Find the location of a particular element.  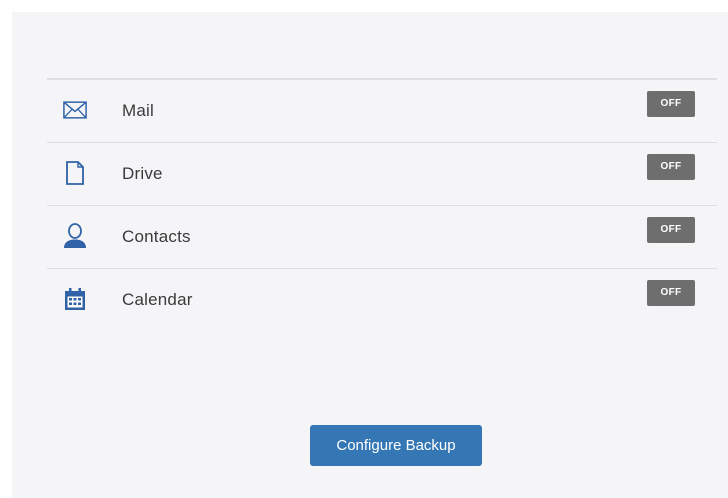

drive-toggle: OFF is located at coordinates (671, 167).